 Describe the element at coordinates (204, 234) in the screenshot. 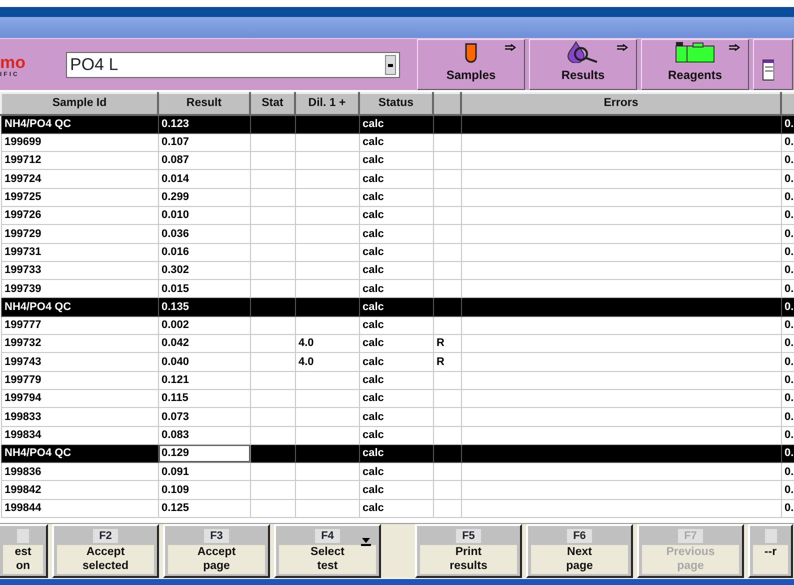

I see `table-cell: 0.036` at that location.